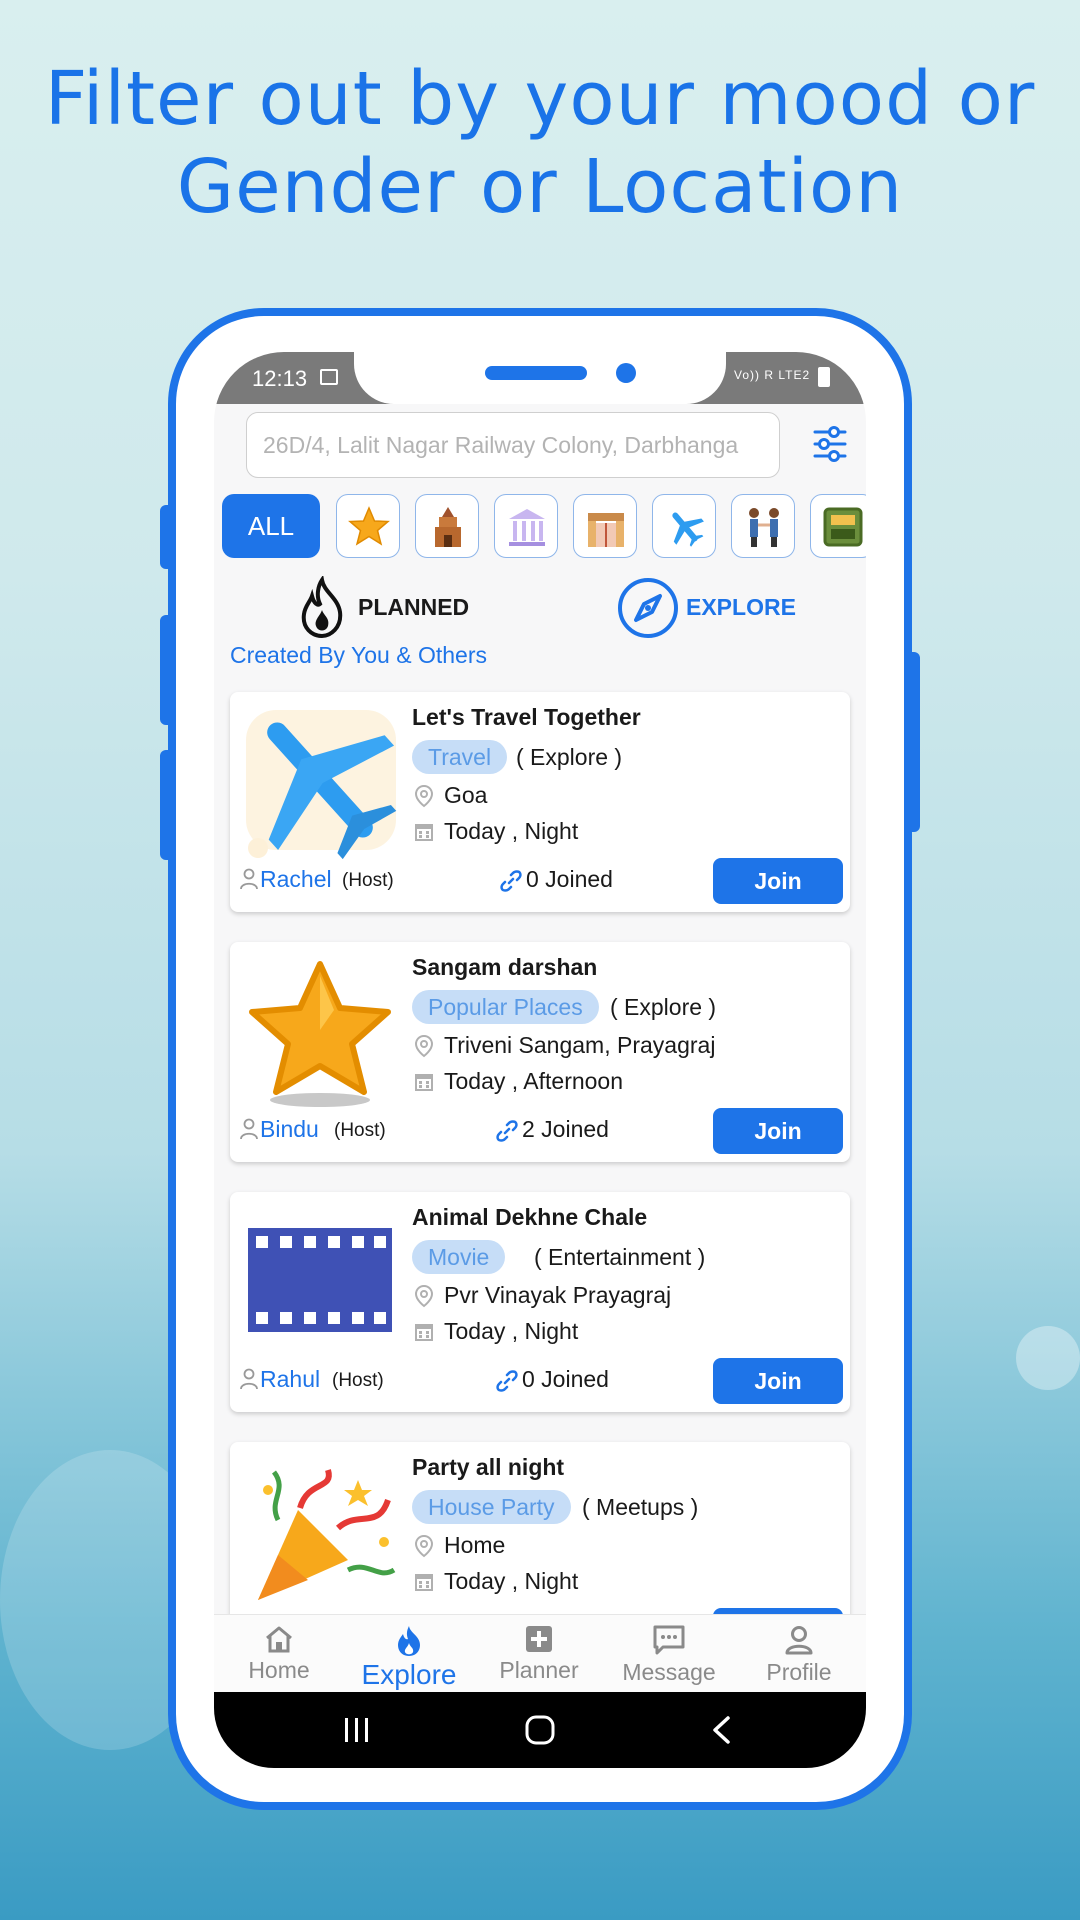 The width and height of the screenshot is (1080, 1920). I want to click on museum-icon, so click(527, 527).